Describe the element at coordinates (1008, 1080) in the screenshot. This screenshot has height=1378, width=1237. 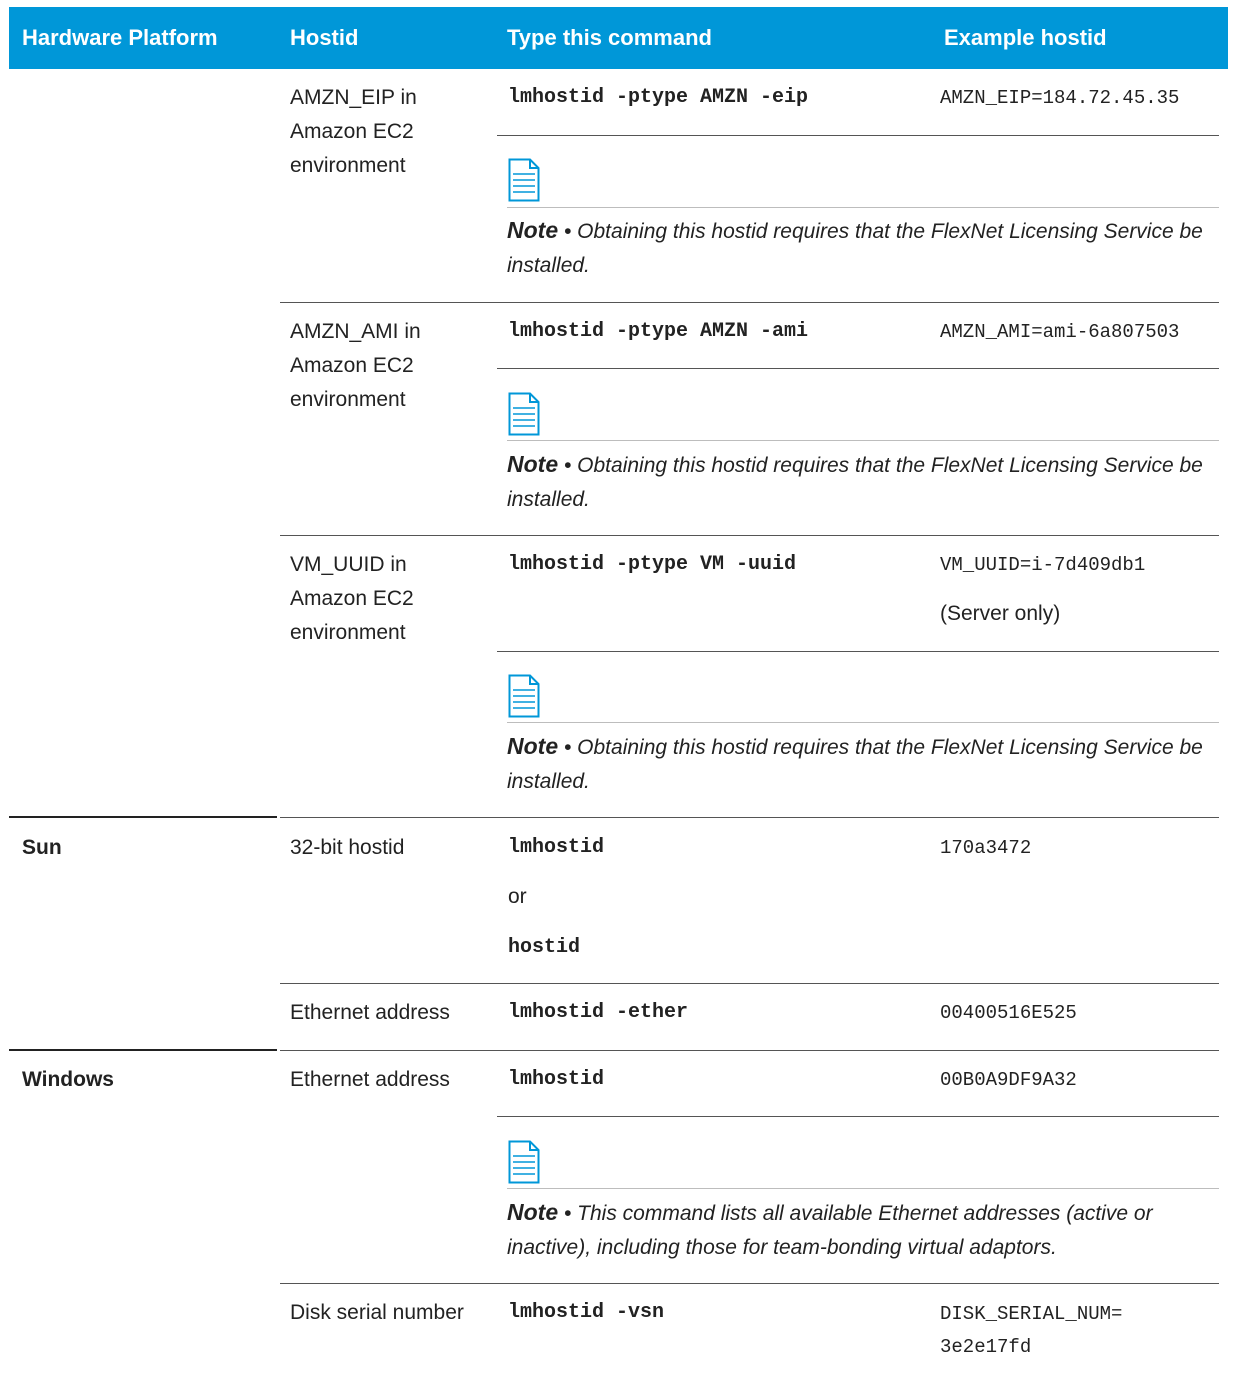
I see `example-cell: 00B0A9DF9A32` at that location.